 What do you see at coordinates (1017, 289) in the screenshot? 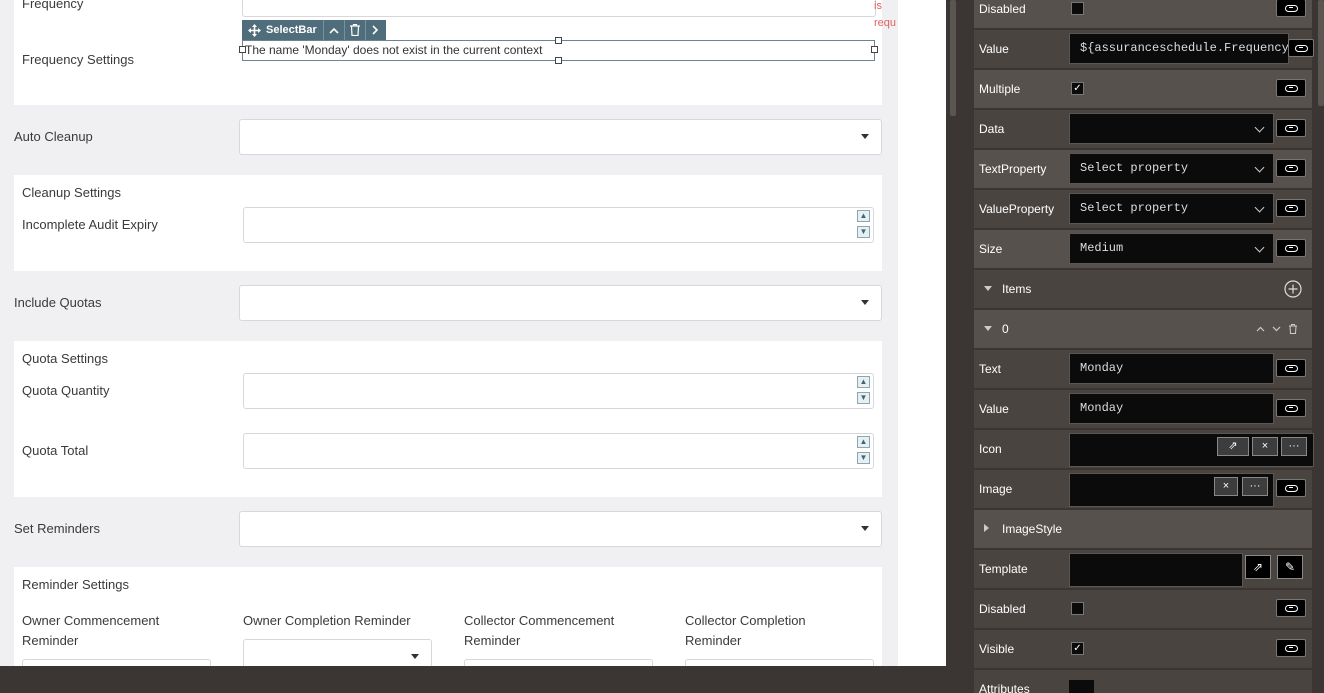
I see `items-title: Items` at bounding box center [1017, 289].